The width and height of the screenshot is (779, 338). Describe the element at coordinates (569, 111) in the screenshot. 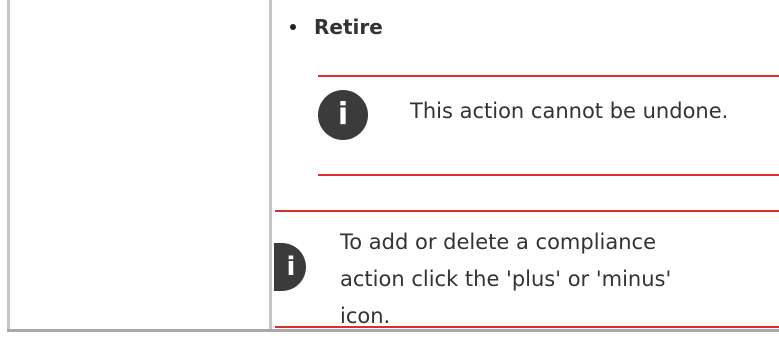

I see `note-text: This action cannot be undone.` at that location.